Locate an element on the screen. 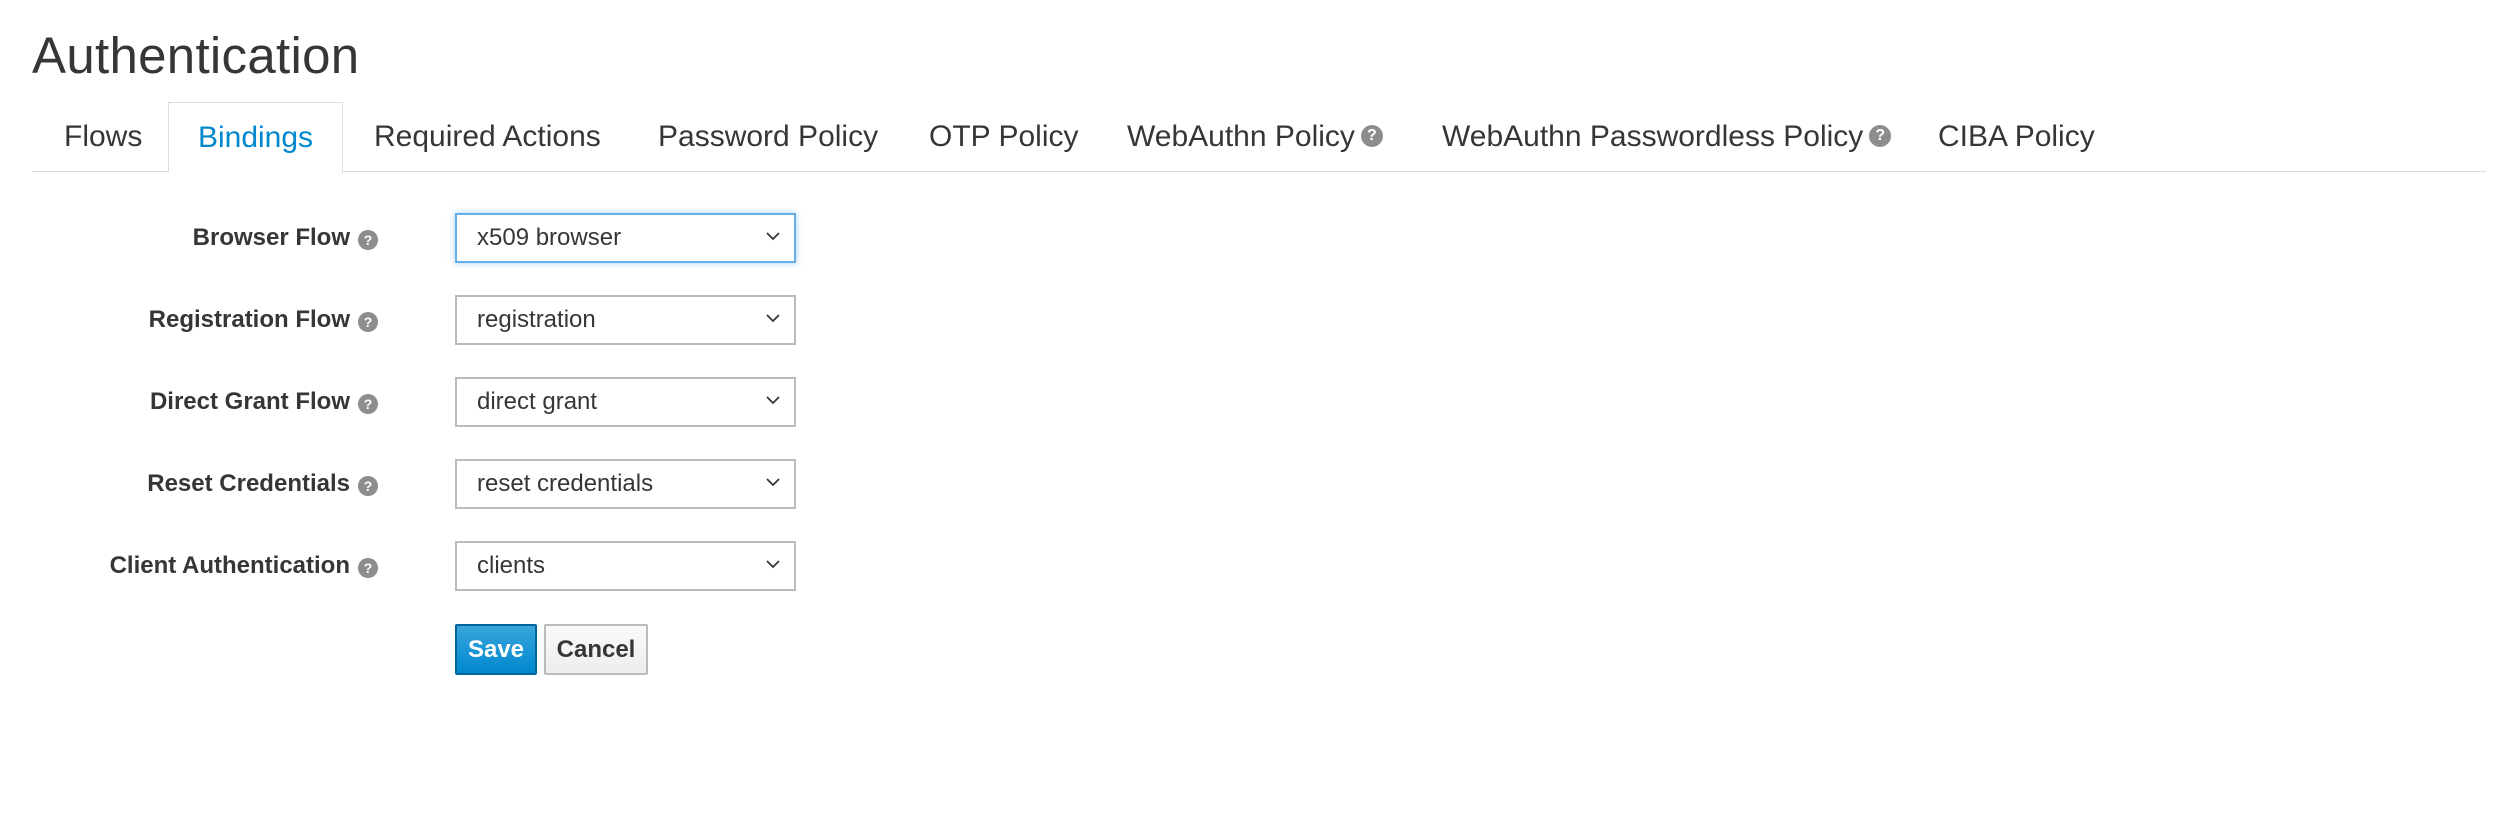 The image size is (2514, 839). field-label-cell: Reset Credentials? is located at coordinates (189, 484).